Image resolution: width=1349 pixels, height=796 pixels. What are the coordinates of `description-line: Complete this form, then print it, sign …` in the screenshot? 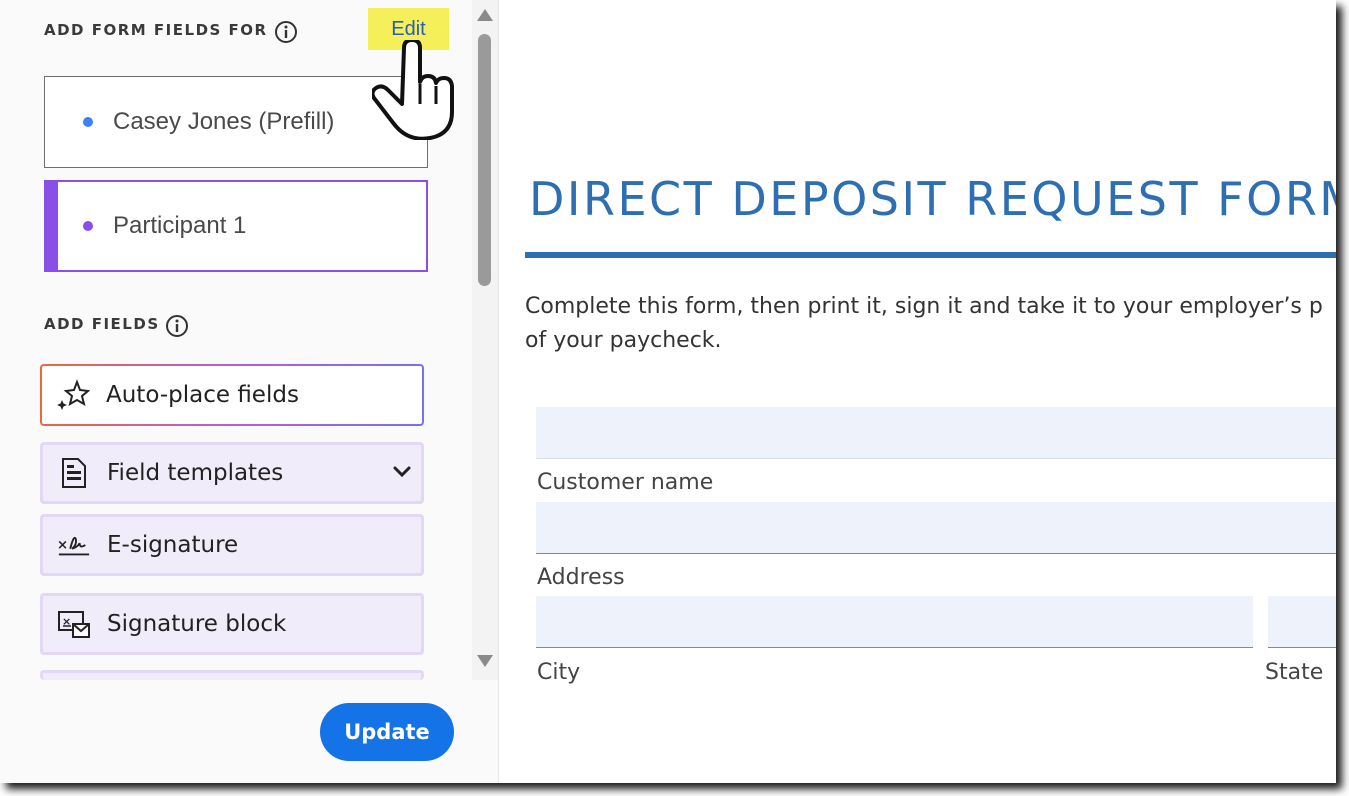 It's located at (924, 306).